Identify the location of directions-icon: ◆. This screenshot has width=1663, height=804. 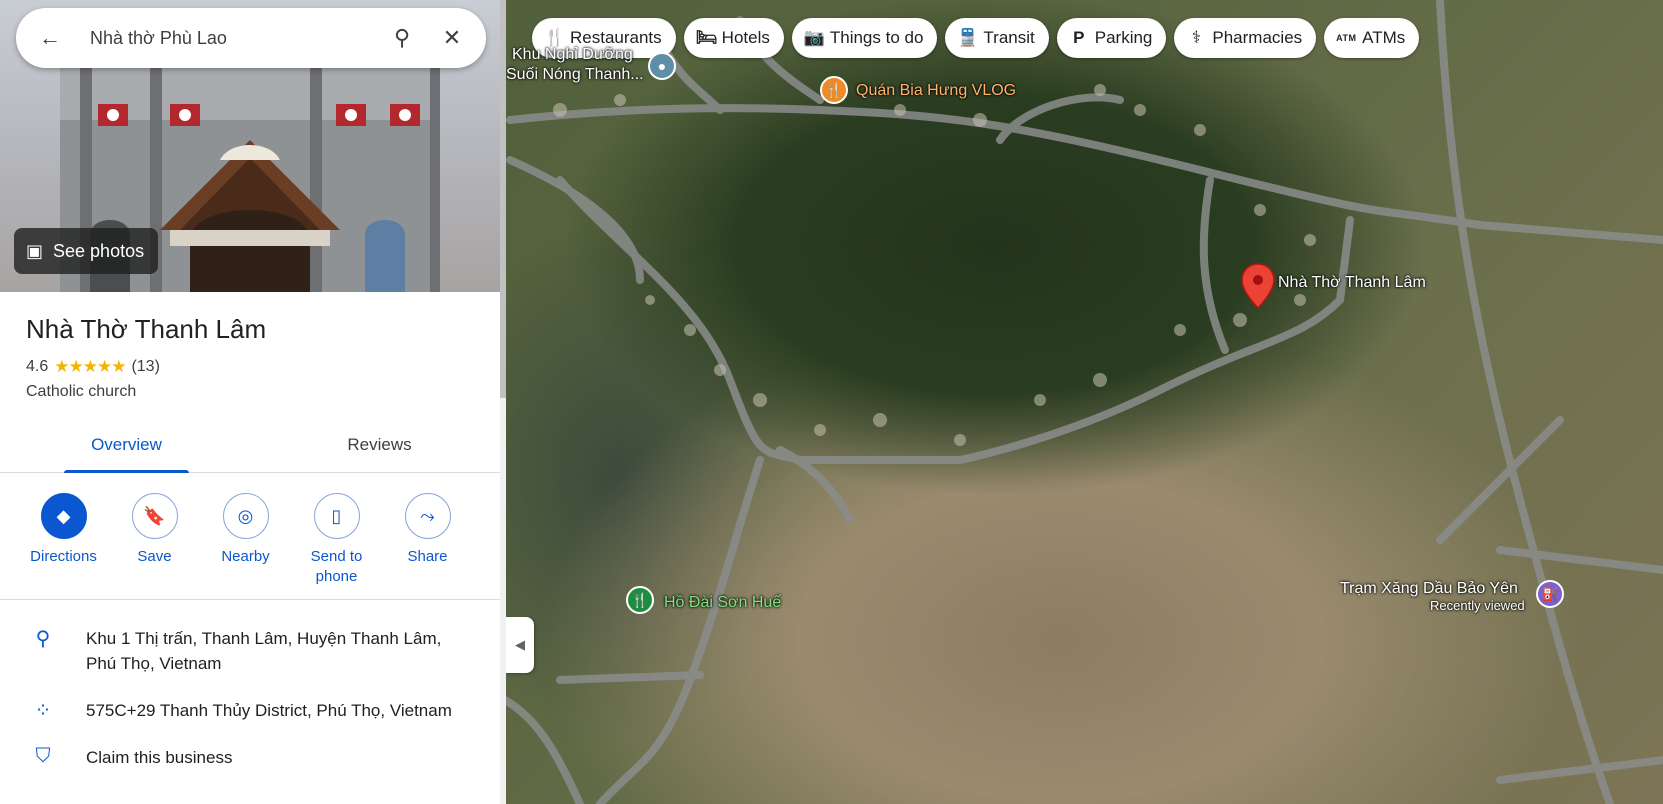
(63, 516).